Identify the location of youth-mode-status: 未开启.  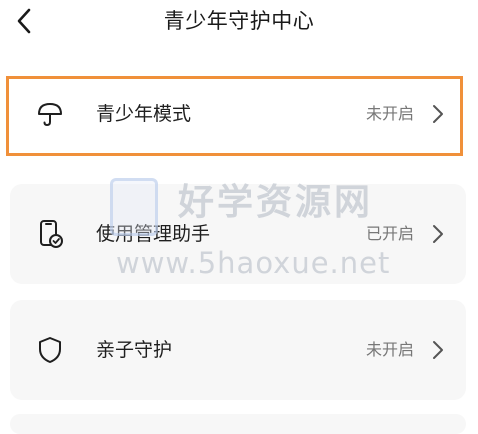
(389, 113).